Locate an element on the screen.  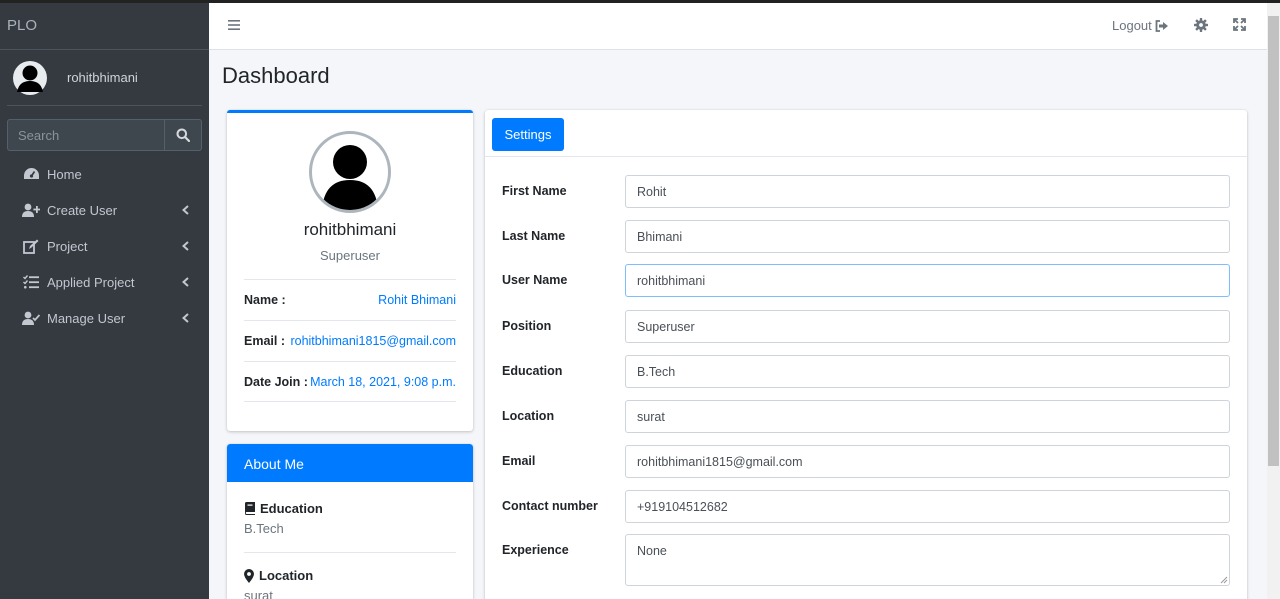
sidebar-username: rohitbhimani is located at coordinates (102, 77).